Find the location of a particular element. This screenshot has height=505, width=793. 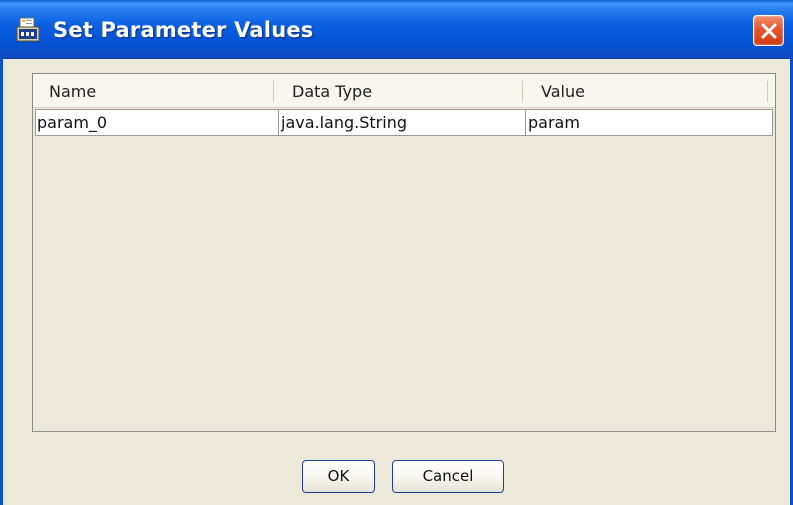

column-header-data-type: Data Type is located at coordinates (332, 90).